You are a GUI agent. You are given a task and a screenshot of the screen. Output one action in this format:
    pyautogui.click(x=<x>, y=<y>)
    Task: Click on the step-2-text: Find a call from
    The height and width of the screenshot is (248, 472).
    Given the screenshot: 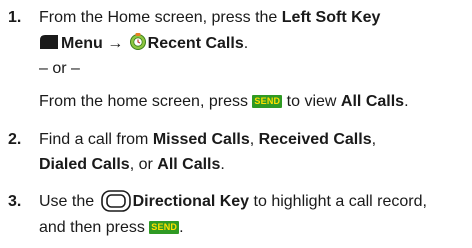 What is the action you would take?
    pyautogui.click(x=96, y=139)
    